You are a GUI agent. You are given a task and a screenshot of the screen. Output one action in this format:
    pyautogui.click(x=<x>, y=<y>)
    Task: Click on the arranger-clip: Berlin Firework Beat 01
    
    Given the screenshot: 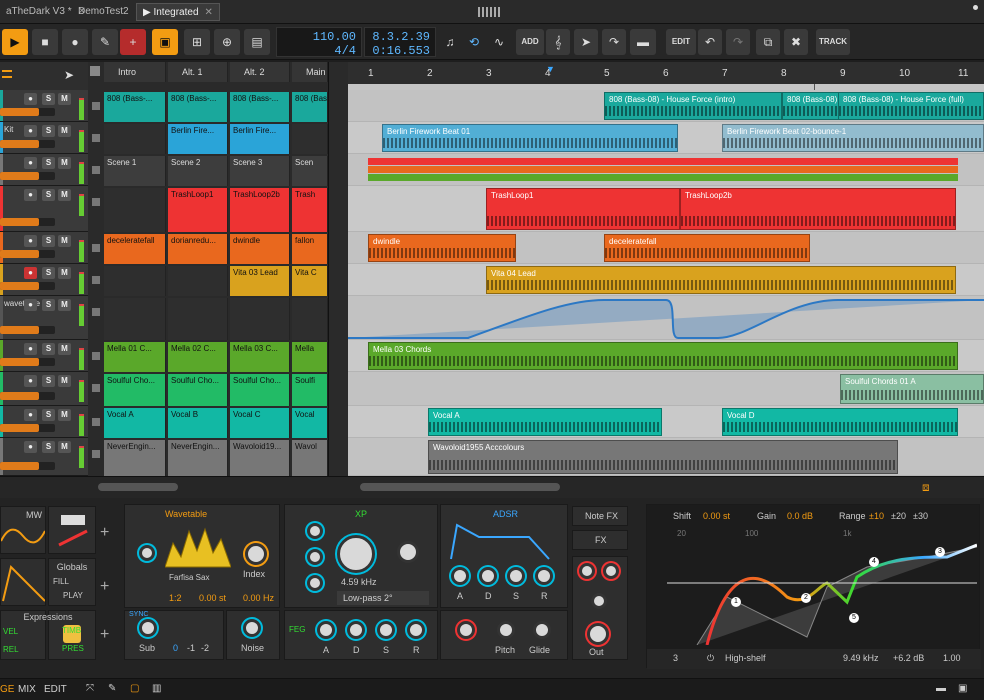 What is the action you would take?
    pyautogui.click(x=530, y=138)
    